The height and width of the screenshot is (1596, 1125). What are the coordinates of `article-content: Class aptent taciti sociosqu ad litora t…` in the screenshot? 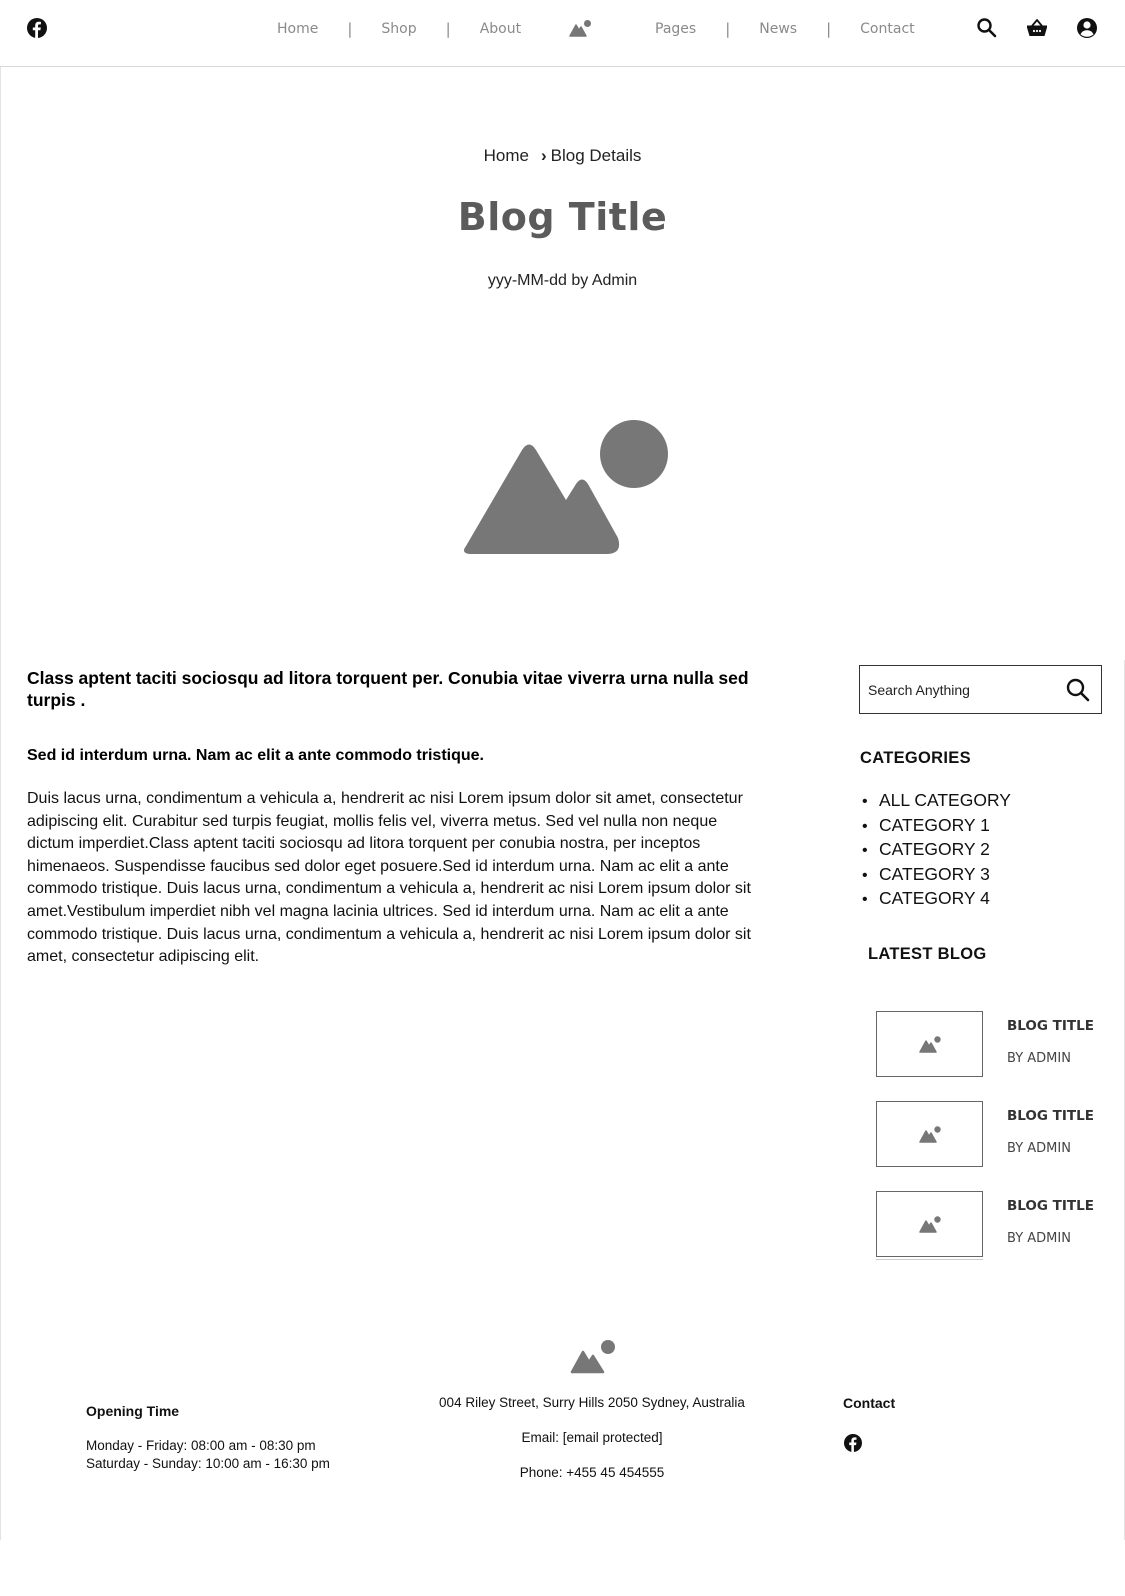 It's located at (397, 818).